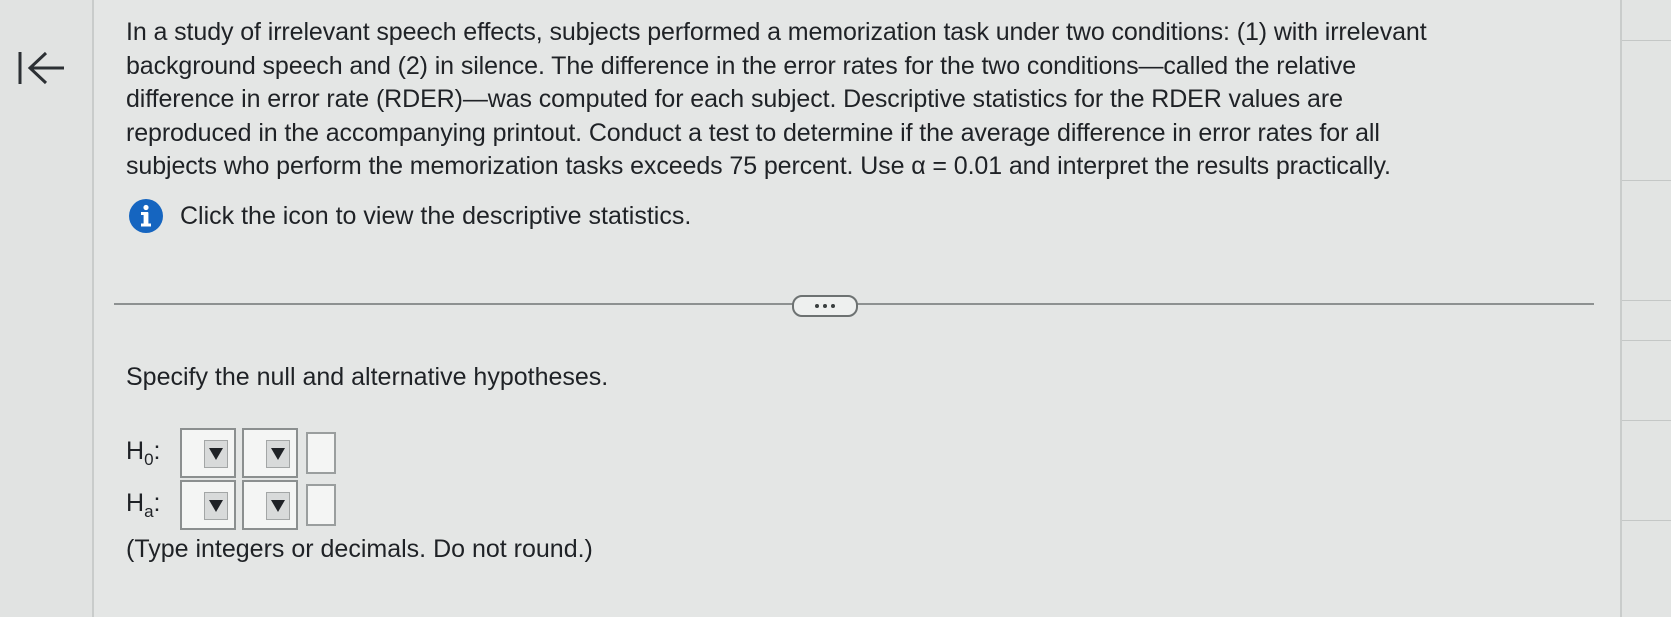 This screenshot has height=617, width=1671. I want to click on h0-parameter-dropdown, so click(208, 453).